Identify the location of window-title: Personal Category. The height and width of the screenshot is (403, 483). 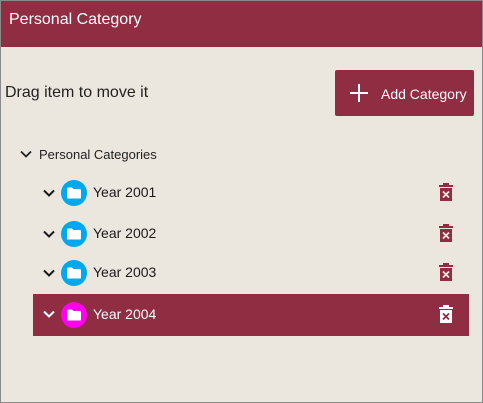
(241, 24).